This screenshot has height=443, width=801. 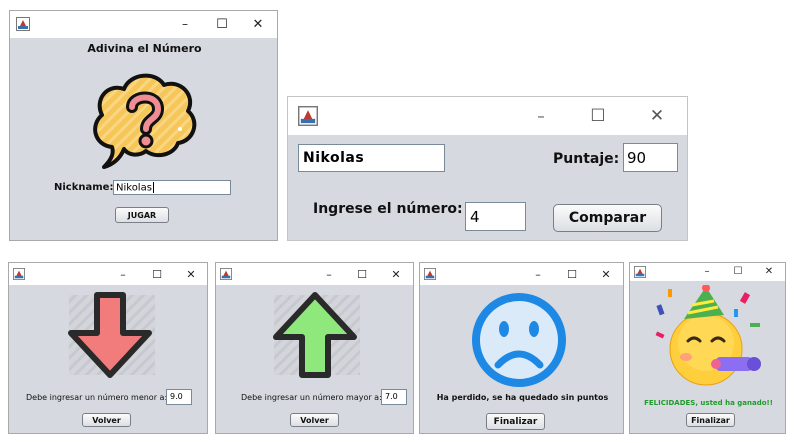 What do you see at coordinates (519, 340) in the screenshot?
I see `sad-face-icon` at bounding box center [519, 340].